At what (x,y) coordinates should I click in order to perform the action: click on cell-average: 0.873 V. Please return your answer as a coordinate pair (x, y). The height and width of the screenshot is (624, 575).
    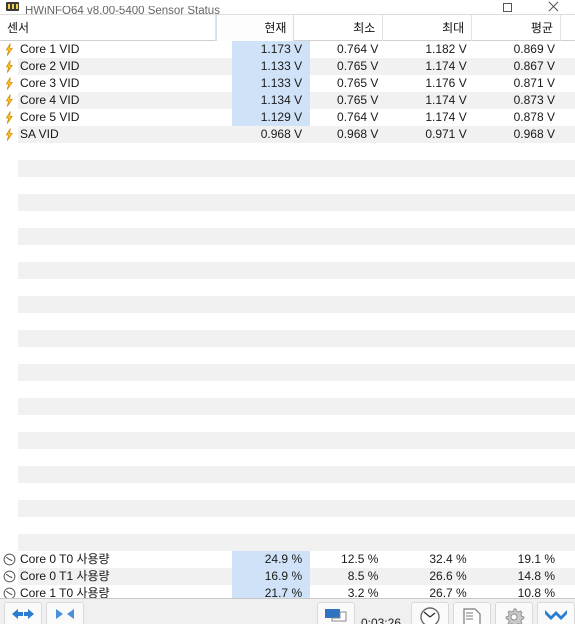
    Looking at the image, I should click on (534, 100).